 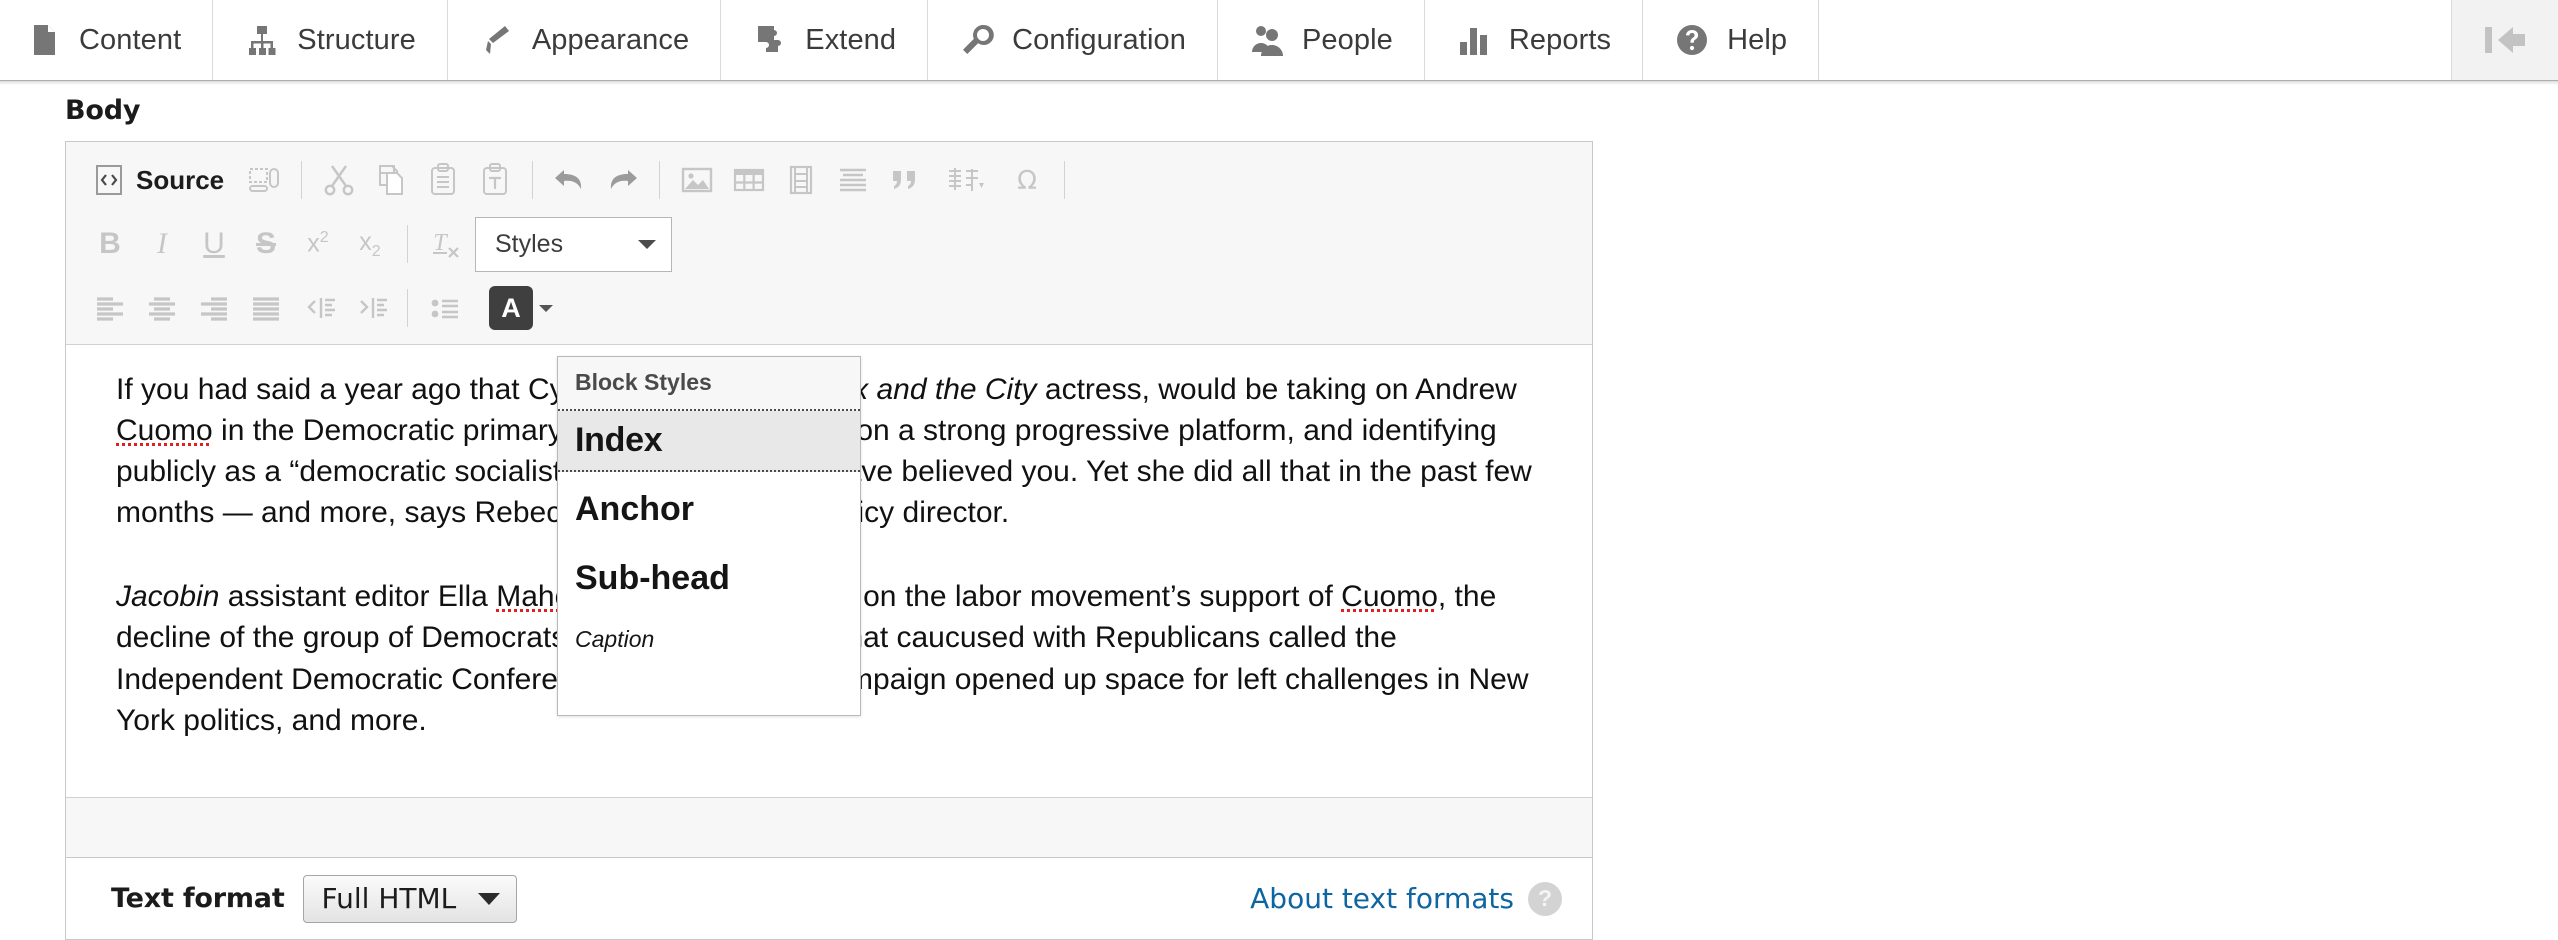 I want to click on toolbar-item-people: People, so click(x=1321, y=40).